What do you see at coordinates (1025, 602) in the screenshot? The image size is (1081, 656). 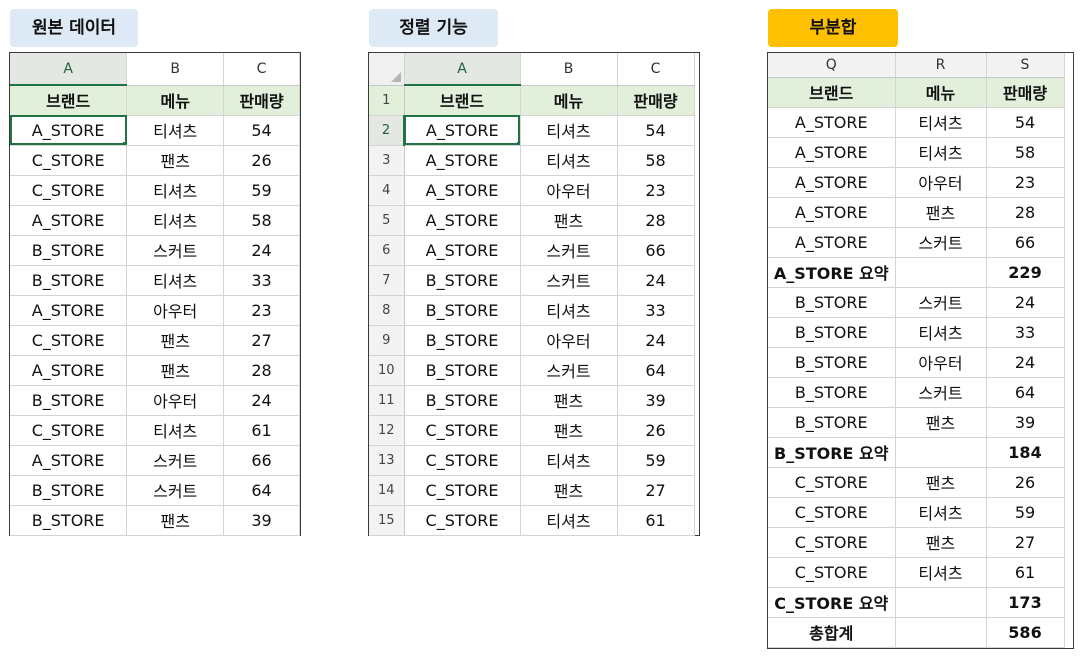 I see `cell-sales: 173` at bounding box center [1025, 602].